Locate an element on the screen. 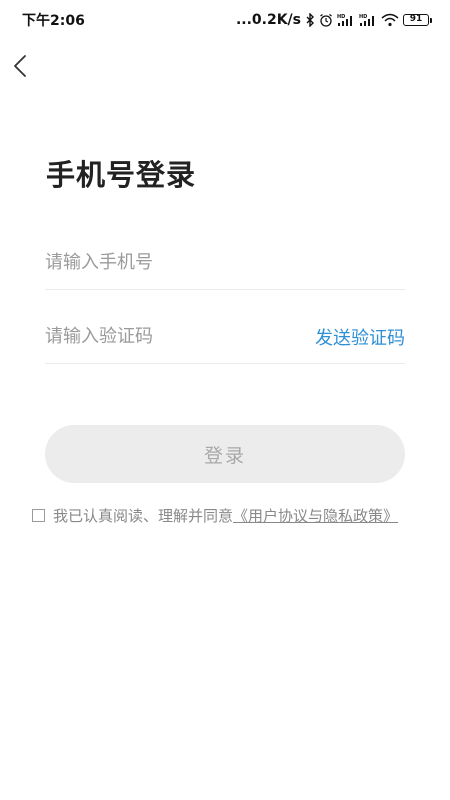 The image size is (450, 800). code-field-row: 发送验证码 is located at coordinates (225, 337).